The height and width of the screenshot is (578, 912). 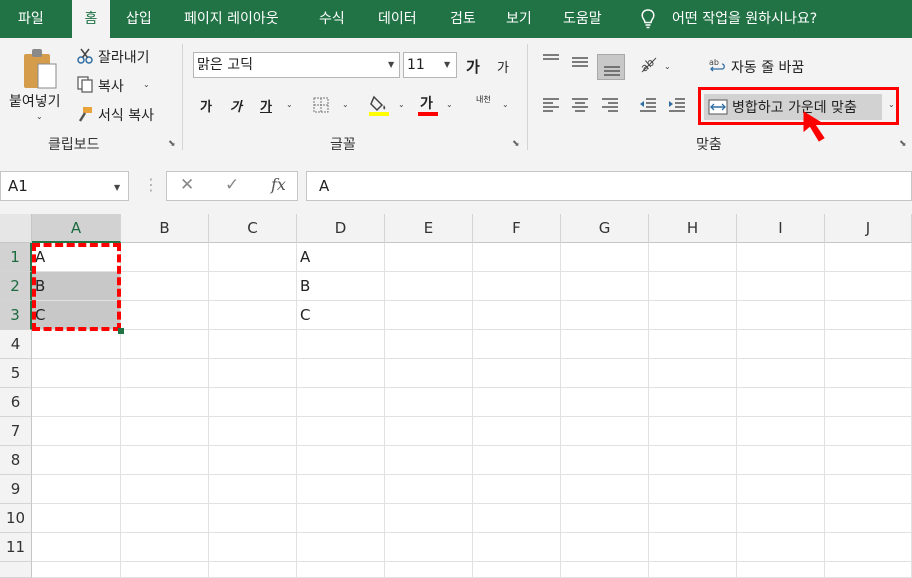 What do you see at coordinates (868, 315) in the screenshot?
I see `cell-j3` at bounding box center [868, 315].